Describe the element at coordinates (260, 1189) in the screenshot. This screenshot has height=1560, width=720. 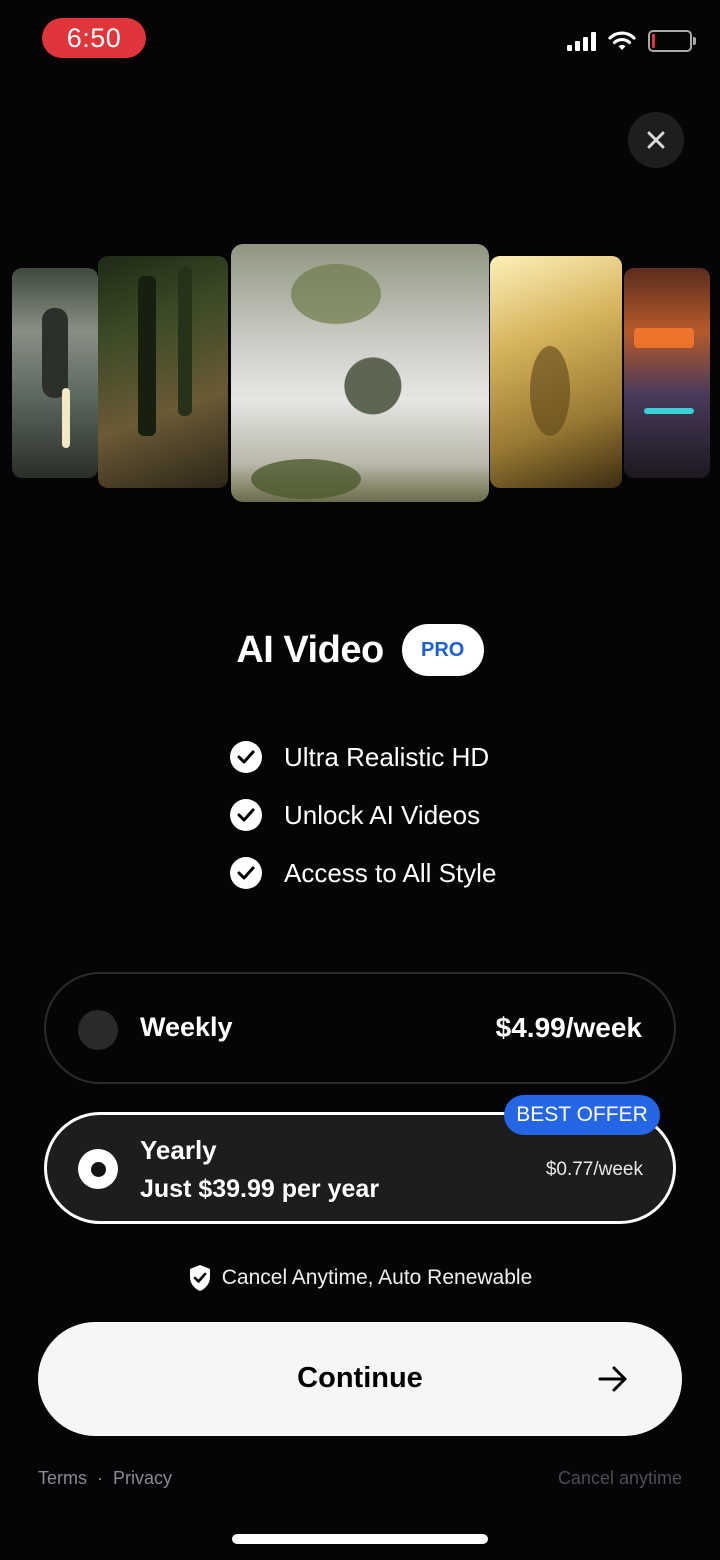
I see `plan-subtitle-yearly: Just $39.99 per year` at that location.